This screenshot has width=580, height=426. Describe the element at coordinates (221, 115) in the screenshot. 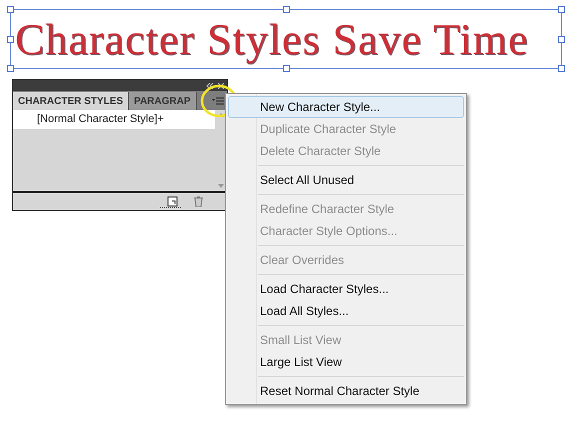

I see `scroll-up-icon` at that location.